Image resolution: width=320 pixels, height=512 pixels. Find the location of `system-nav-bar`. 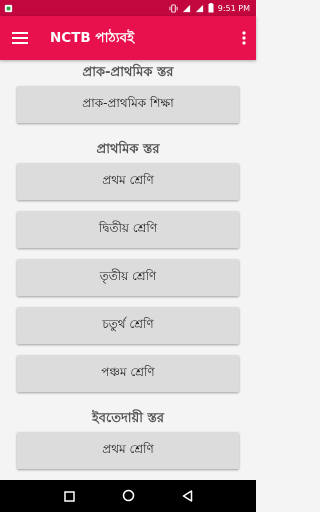

system-nav-bar is located at coordinates (128, 496).